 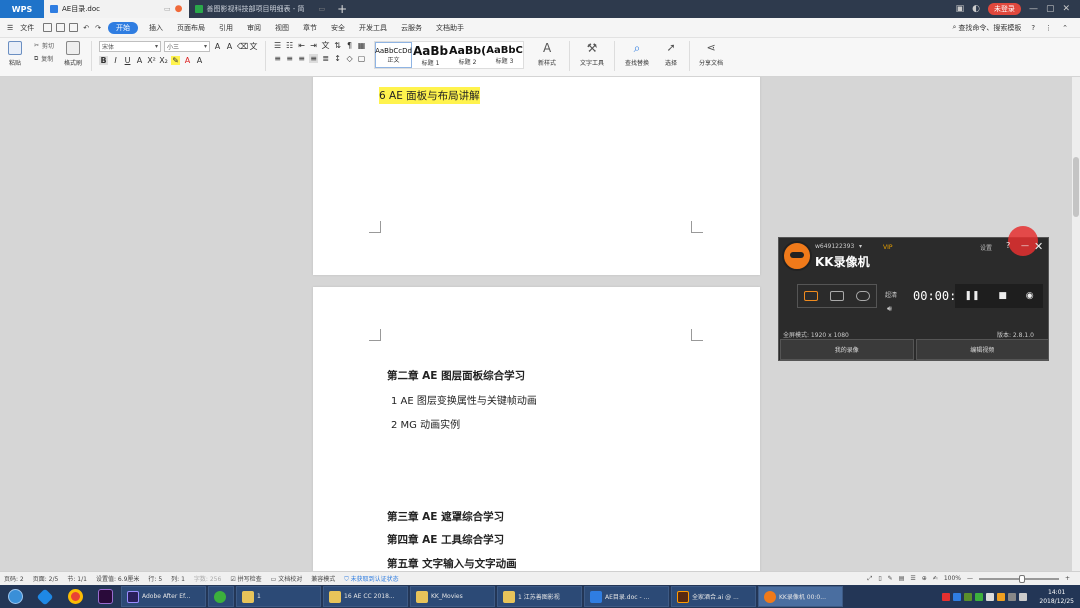 What do you see at coordinates (547, 54) in the screenshot?
I see `new-style-button: A 新样式` at bounding box center [547, 54].